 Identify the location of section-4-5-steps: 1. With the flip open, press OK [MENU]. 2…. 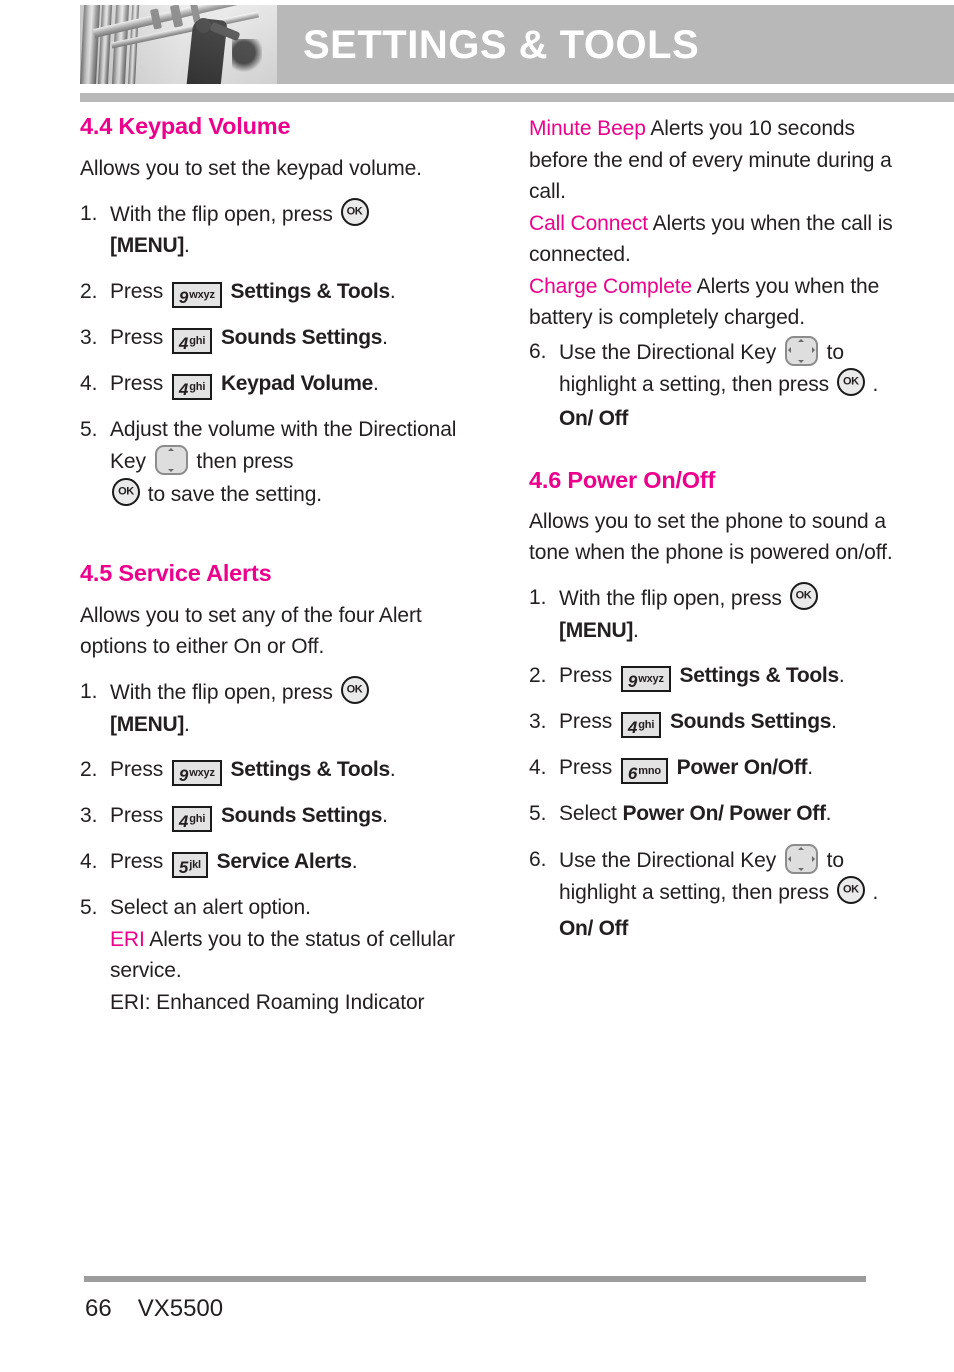
(272, 847).